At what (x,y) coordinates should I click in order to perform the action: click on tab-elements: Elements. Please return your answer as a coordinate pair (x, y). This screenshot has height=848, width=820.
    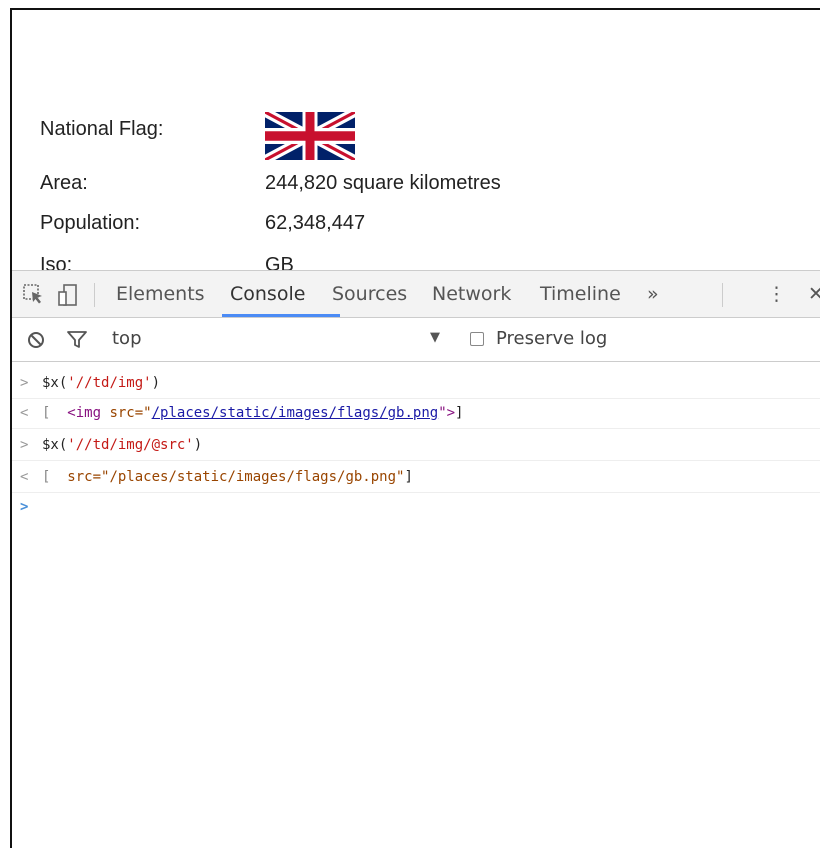
    Looking at the image, I should click on (160, 294).